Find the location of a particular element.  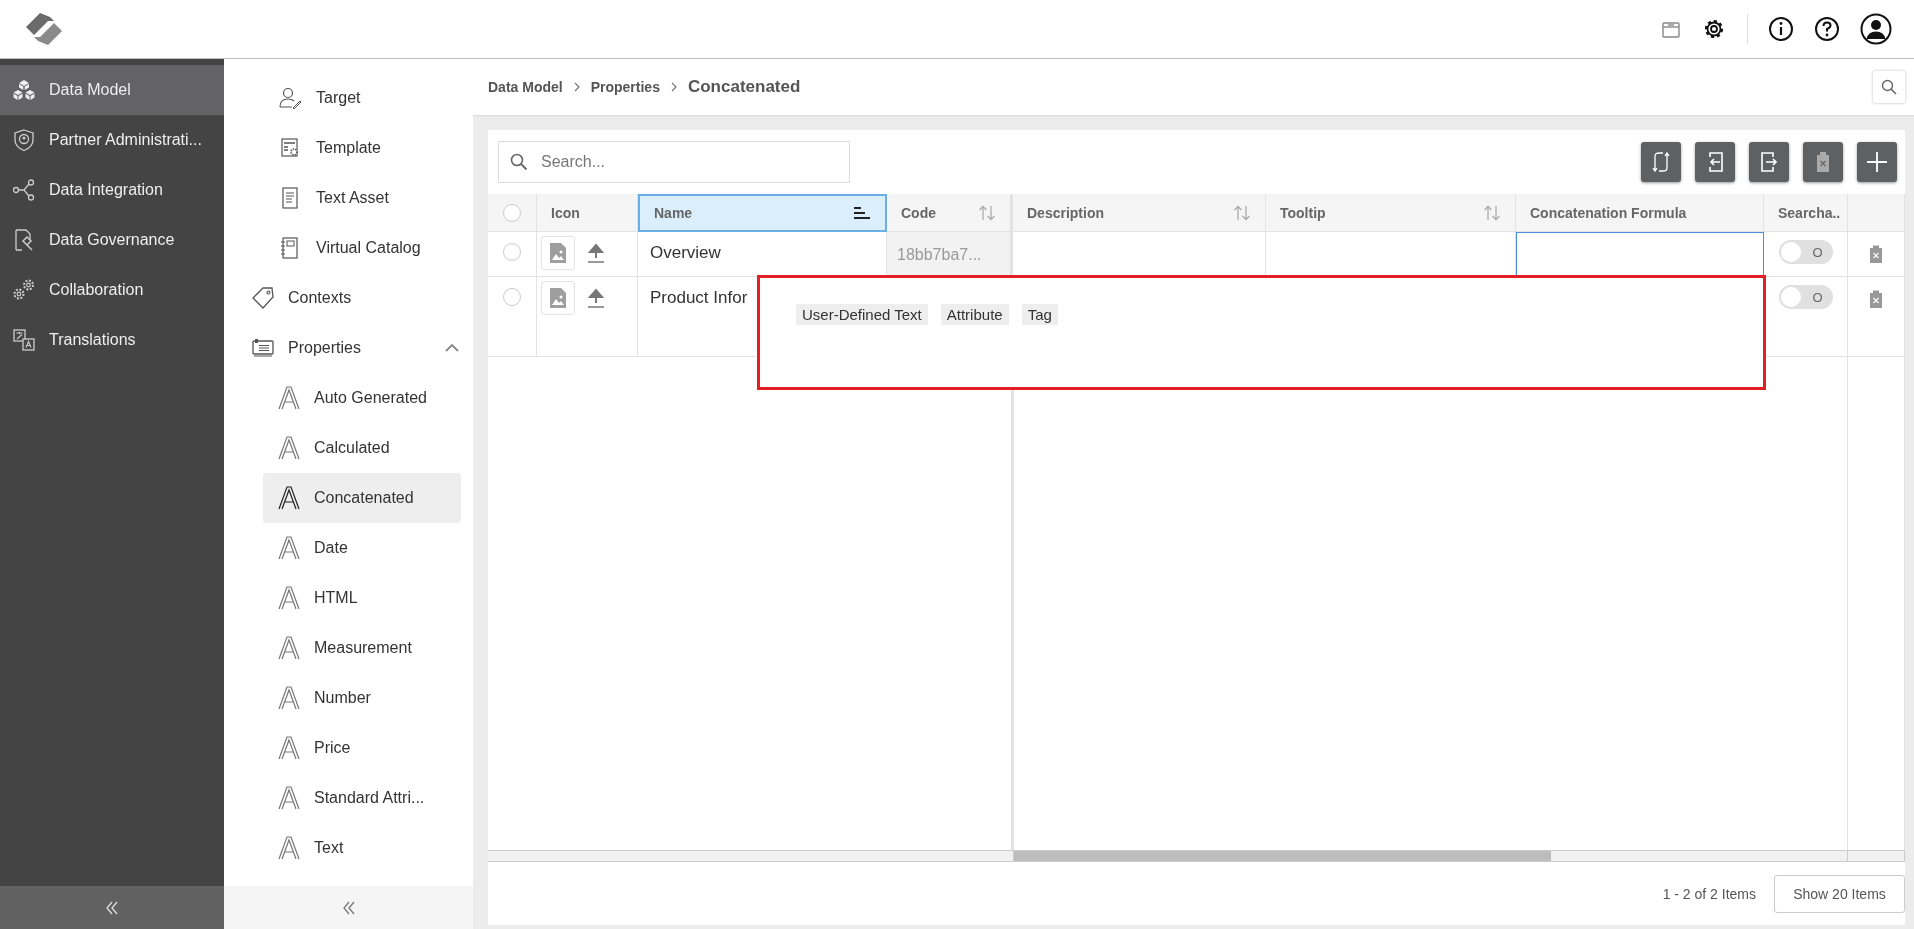

formula-chip: Tag is located at coordinates (1039, 314).